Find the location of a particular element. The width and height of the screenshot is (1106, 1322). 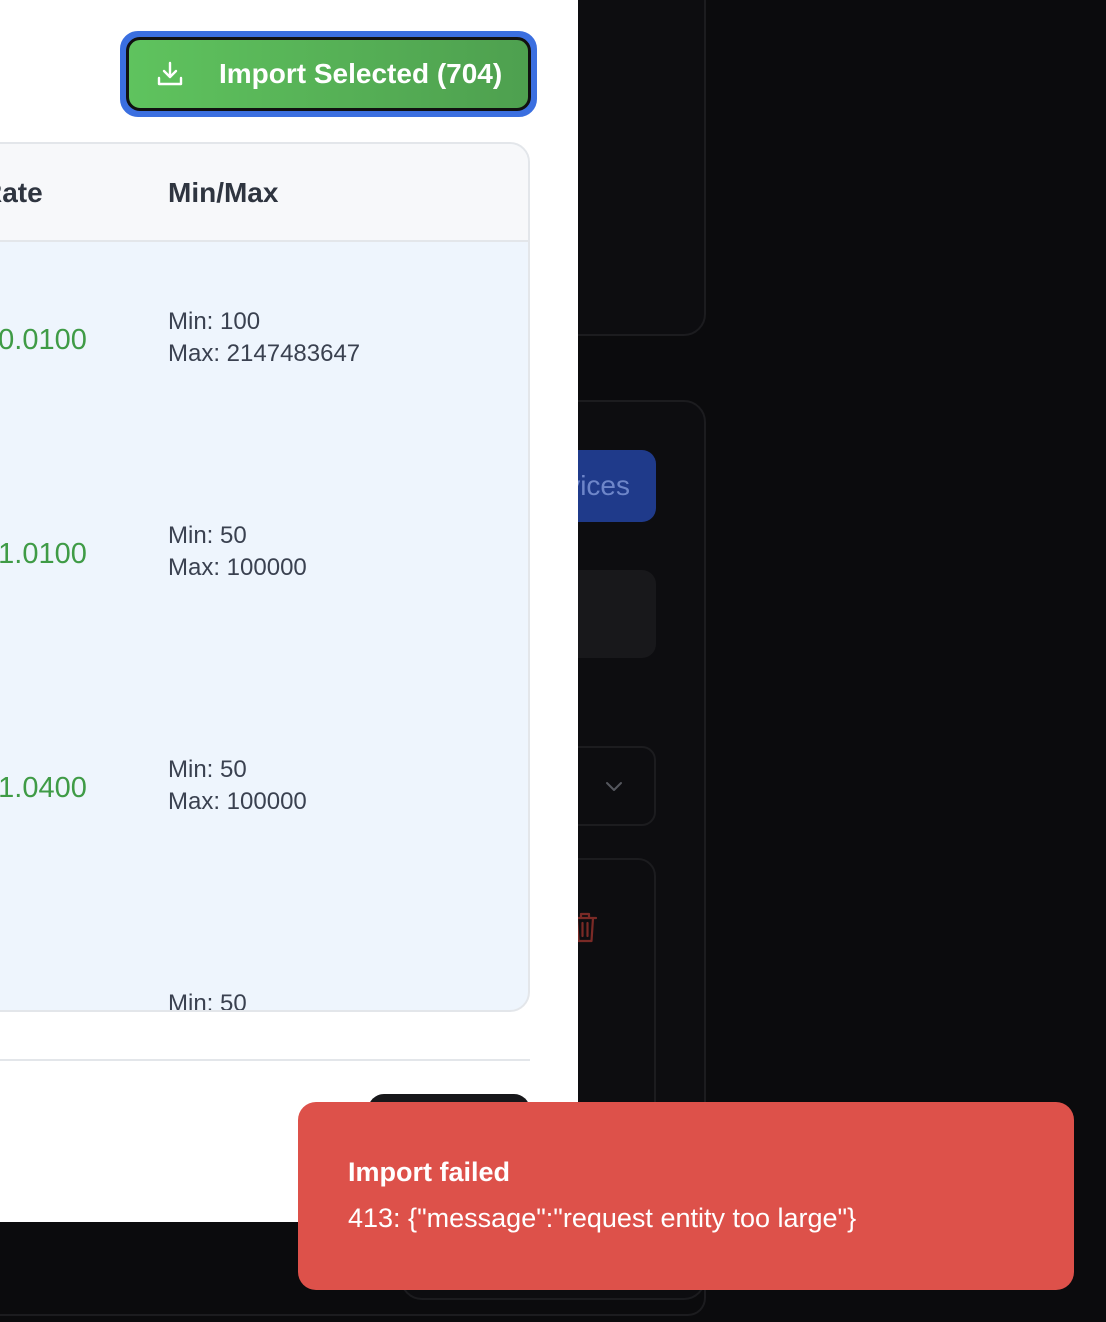

min-max-cell: Min: 50 is located at coordinates (207, 1000).